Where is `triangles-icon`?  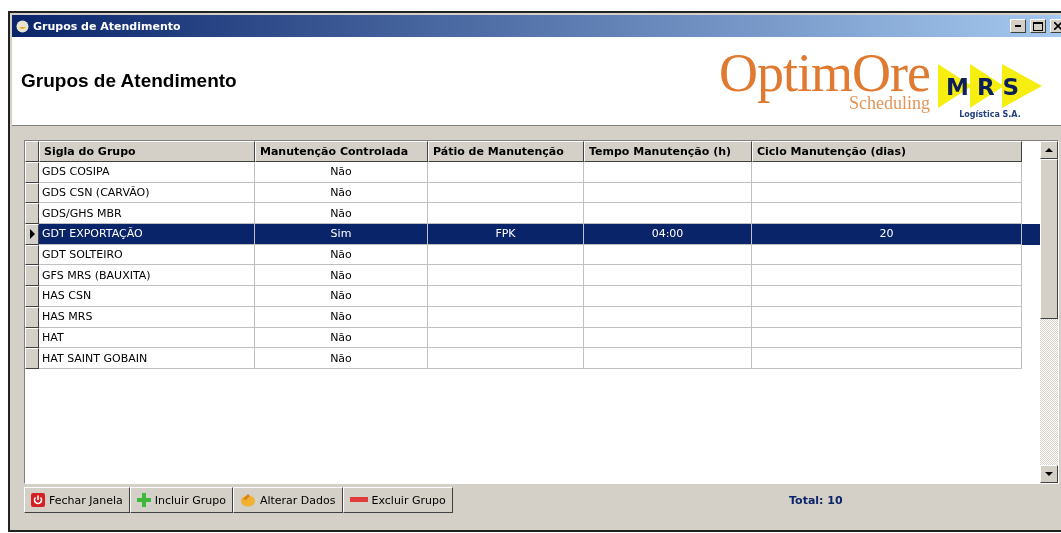 triangles-icon is located at coordinates (990, 85).